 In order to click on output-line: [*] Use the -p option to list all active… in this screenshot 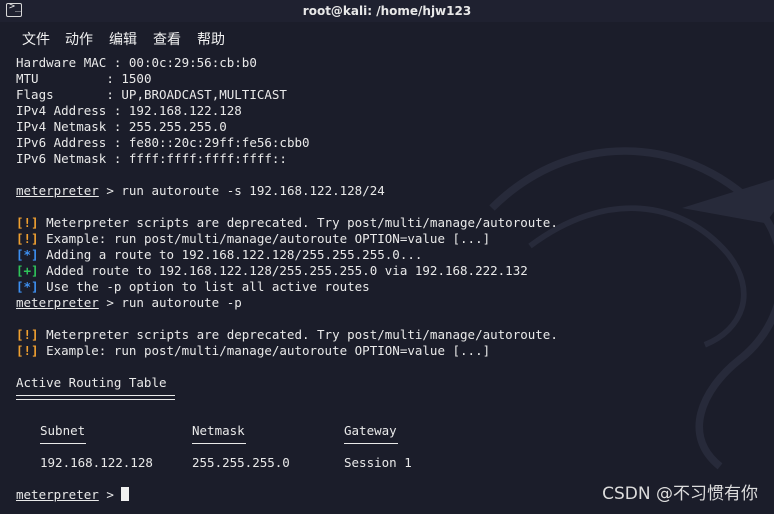, I will do `click(193, 286)`.